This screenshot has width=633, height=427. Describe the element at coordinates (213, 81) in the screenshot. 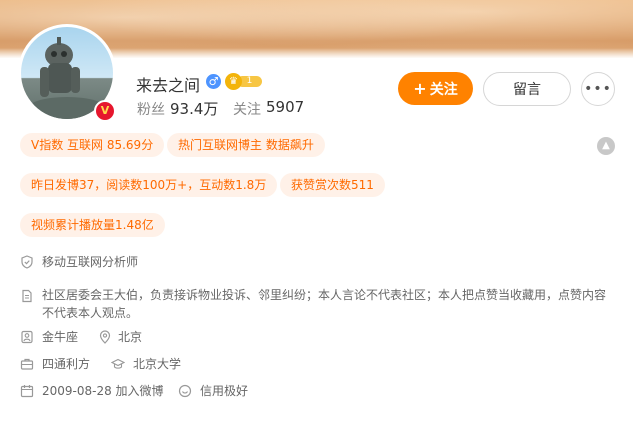

I see `gender-male-icon: ♂` at that location.